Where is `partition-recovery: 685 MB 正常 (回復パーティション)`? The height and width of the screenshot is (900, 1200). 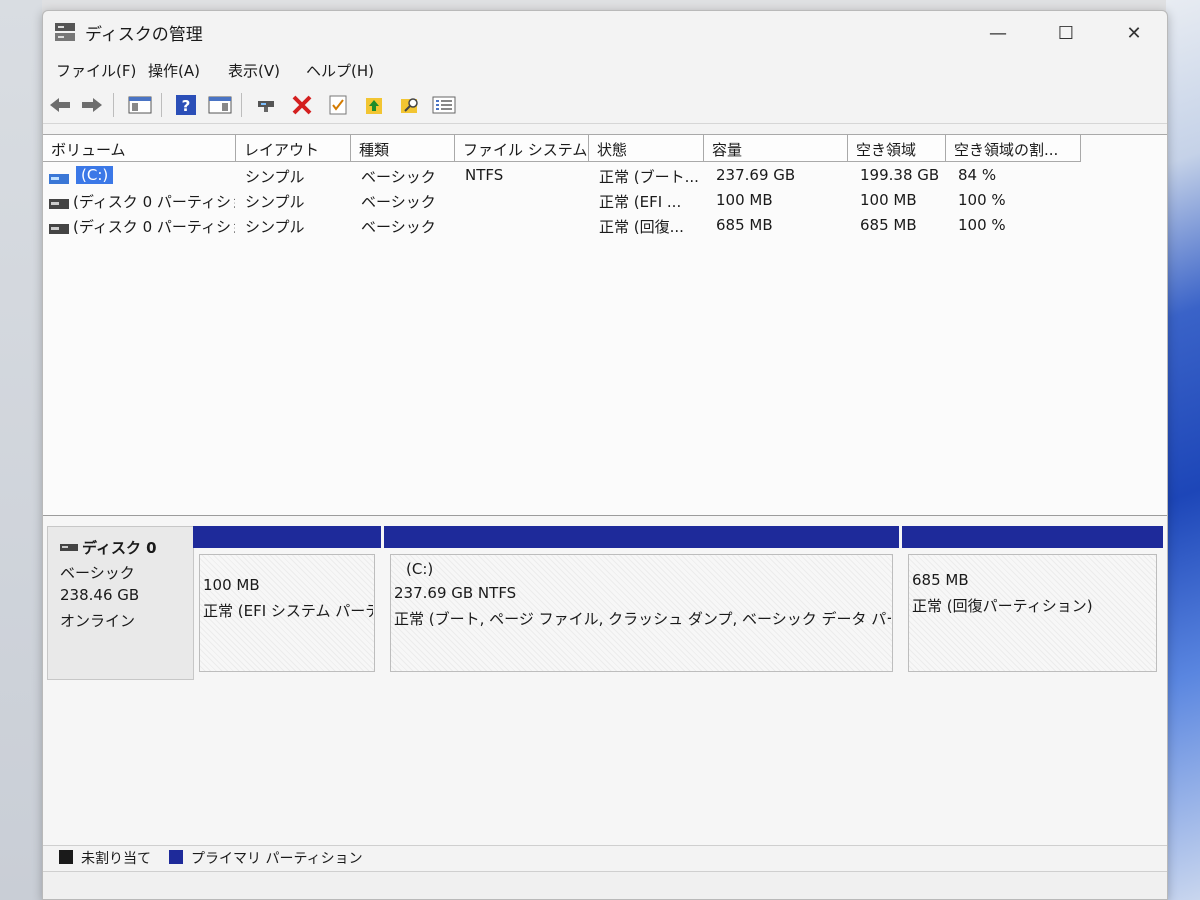
partition-recovery: 685 MB 正常 (回復パーティション) is located at coordinates (1032, 602).